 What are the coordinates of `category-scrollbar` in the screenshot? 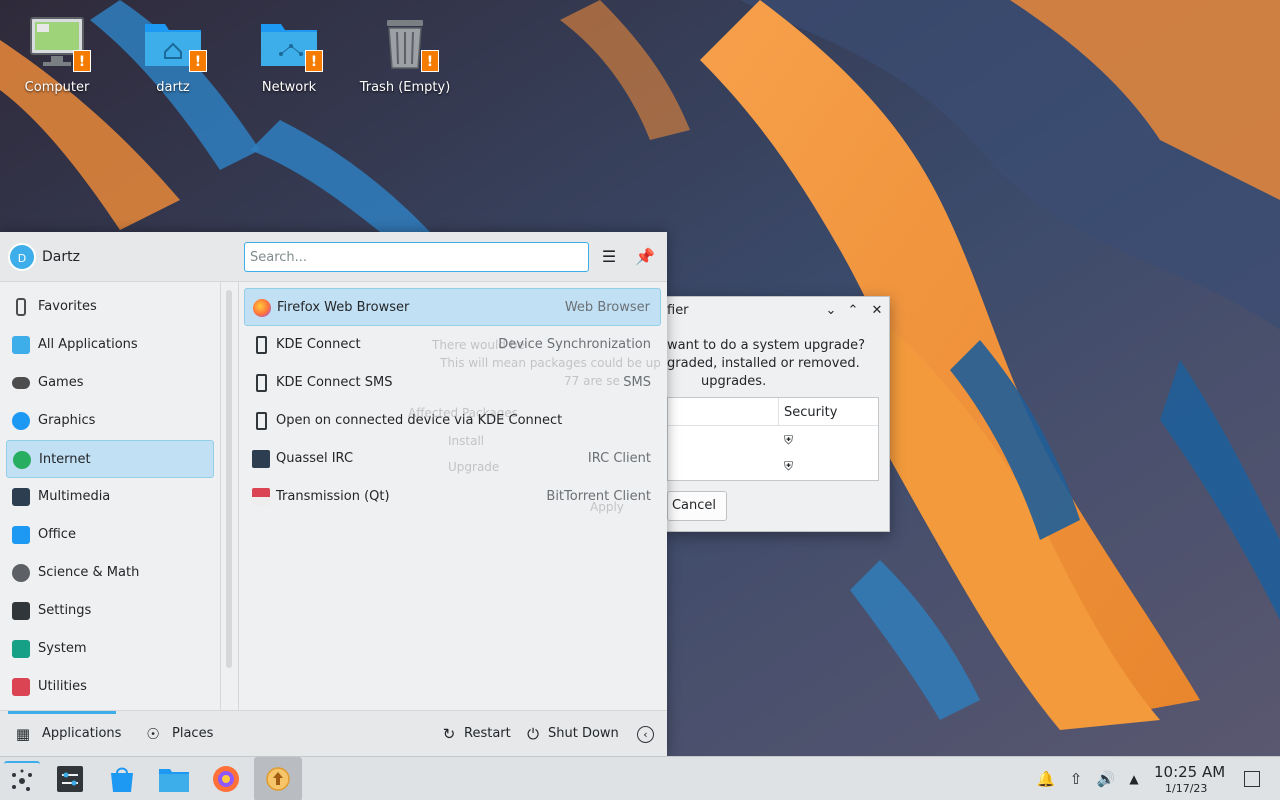 It's located at (229, 479).